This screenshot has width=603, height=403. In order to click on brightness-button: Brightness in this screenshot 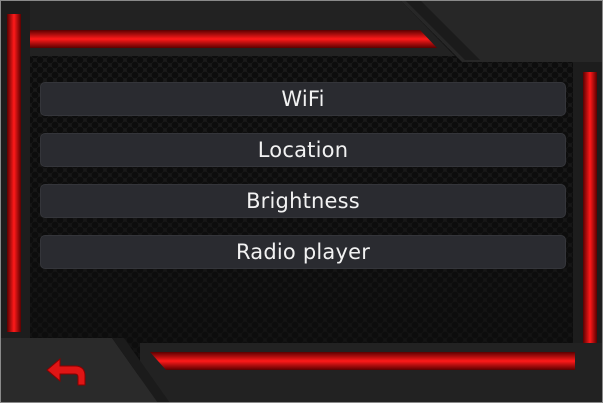, I will do `click(303, 201)`.